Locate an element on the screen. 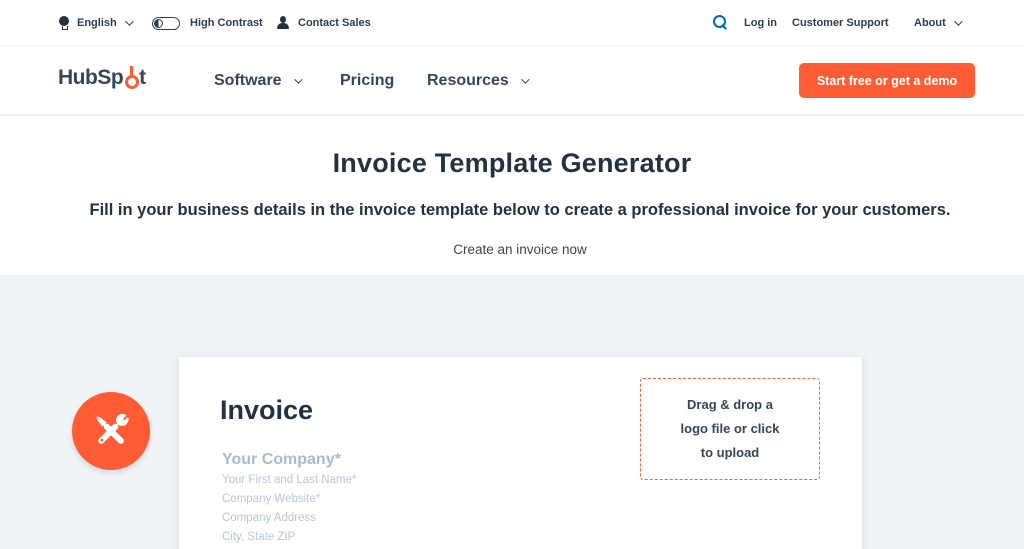 The height and width of the screenshot is (549, 1024). company-website-field: Company Website* is located at coordinates (271, 499).